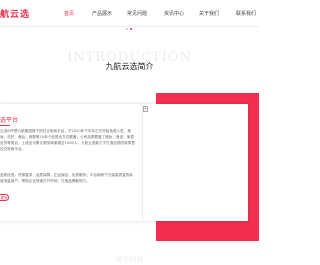 The height and width of the screenshot is (265, 320). What do you see at coordinates (9, 120) in the screenshot?
I see `intro-card-title: 选平台` at bounding box center [9, 120].